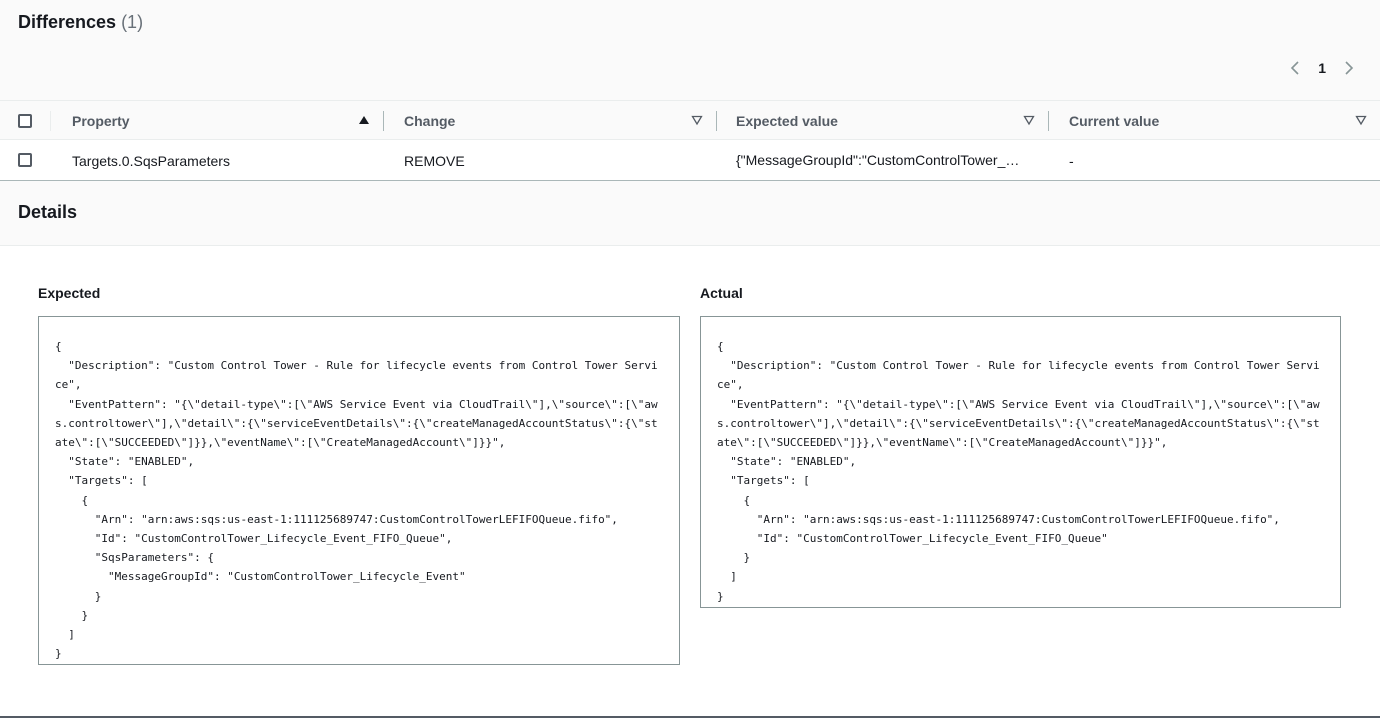 This screenshot has height=718, width=1380. I want to click on chevron-left-icon, so click(1295, 68).